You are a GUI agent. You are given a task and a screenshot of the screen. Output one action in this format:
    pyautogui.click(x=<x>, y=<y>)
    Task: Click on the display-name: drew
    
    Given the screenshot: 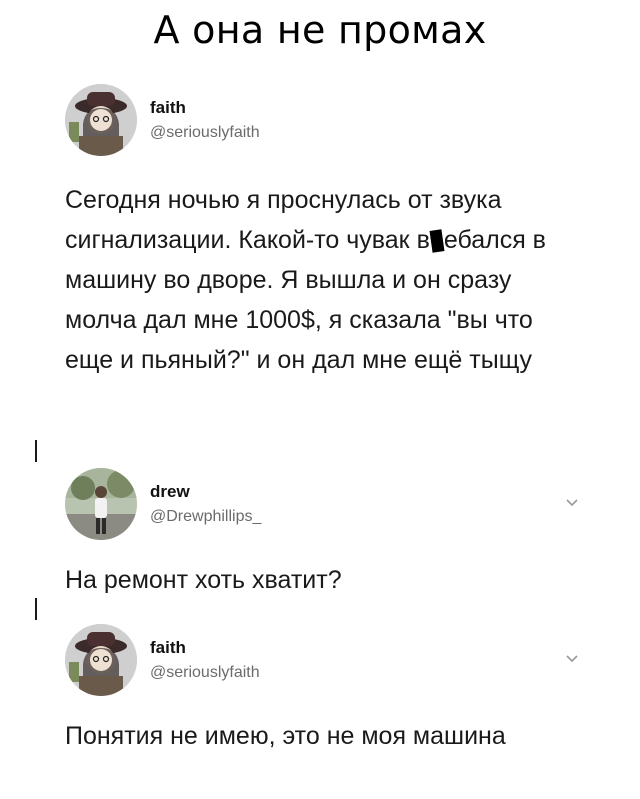 What is the action you would take?
    pyautogui.click(x=205, y=492)
    